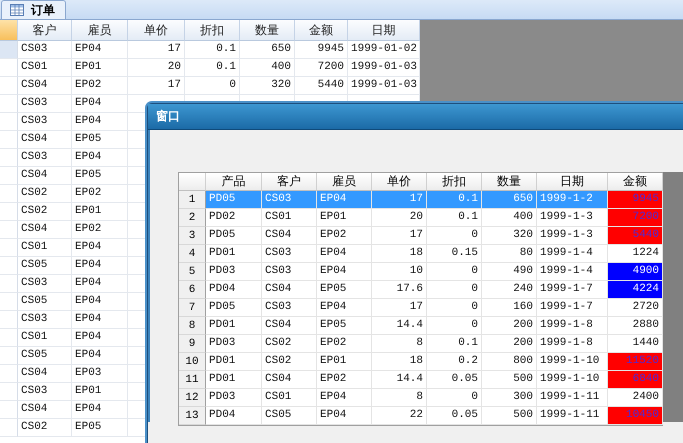 This screenshot has height=443, width=683. Describe the element at coordinates (572, 416) in the screenshot. I see `table-cell: 1999-1-11` at that location.